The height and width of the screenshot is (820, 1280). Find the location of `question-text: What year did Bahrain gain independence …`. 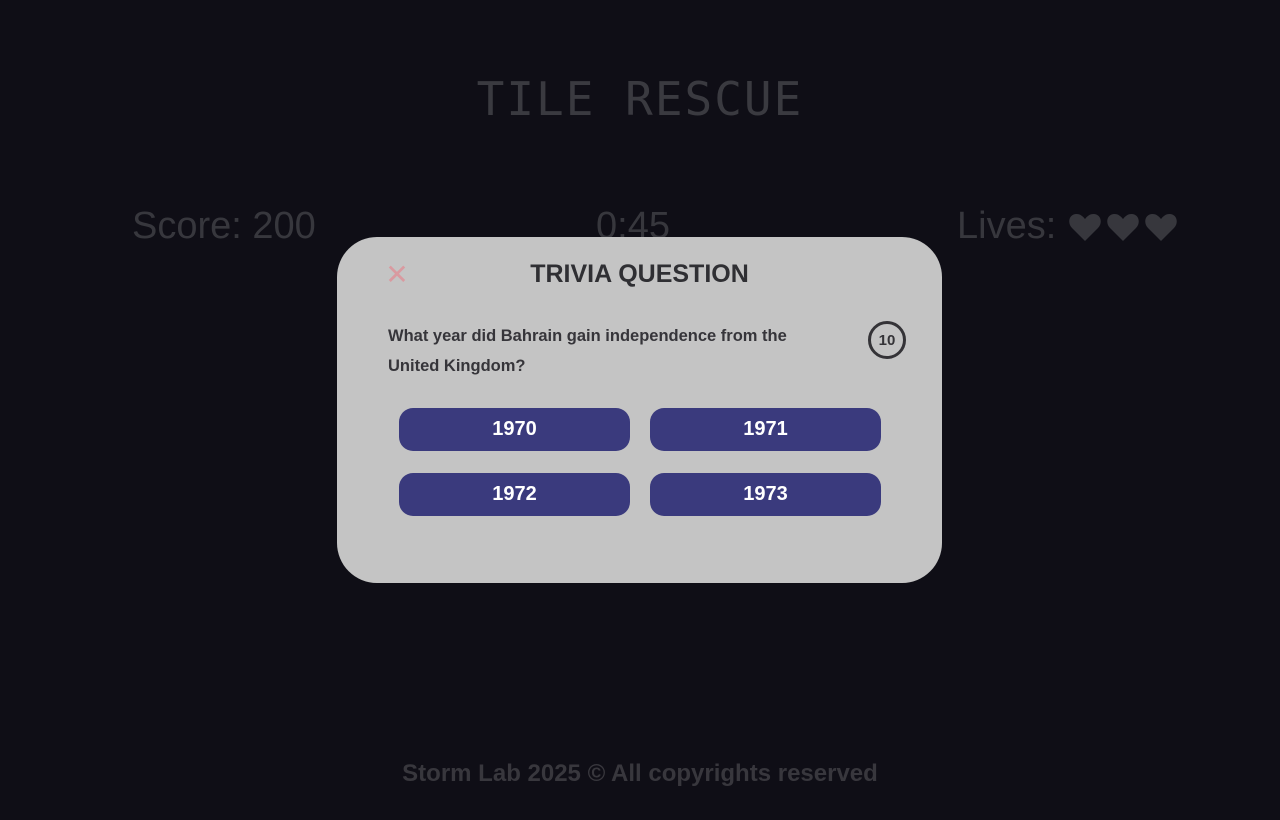

question-text: What year did Bahrain gain independence … is located at coordinates (587, 351).